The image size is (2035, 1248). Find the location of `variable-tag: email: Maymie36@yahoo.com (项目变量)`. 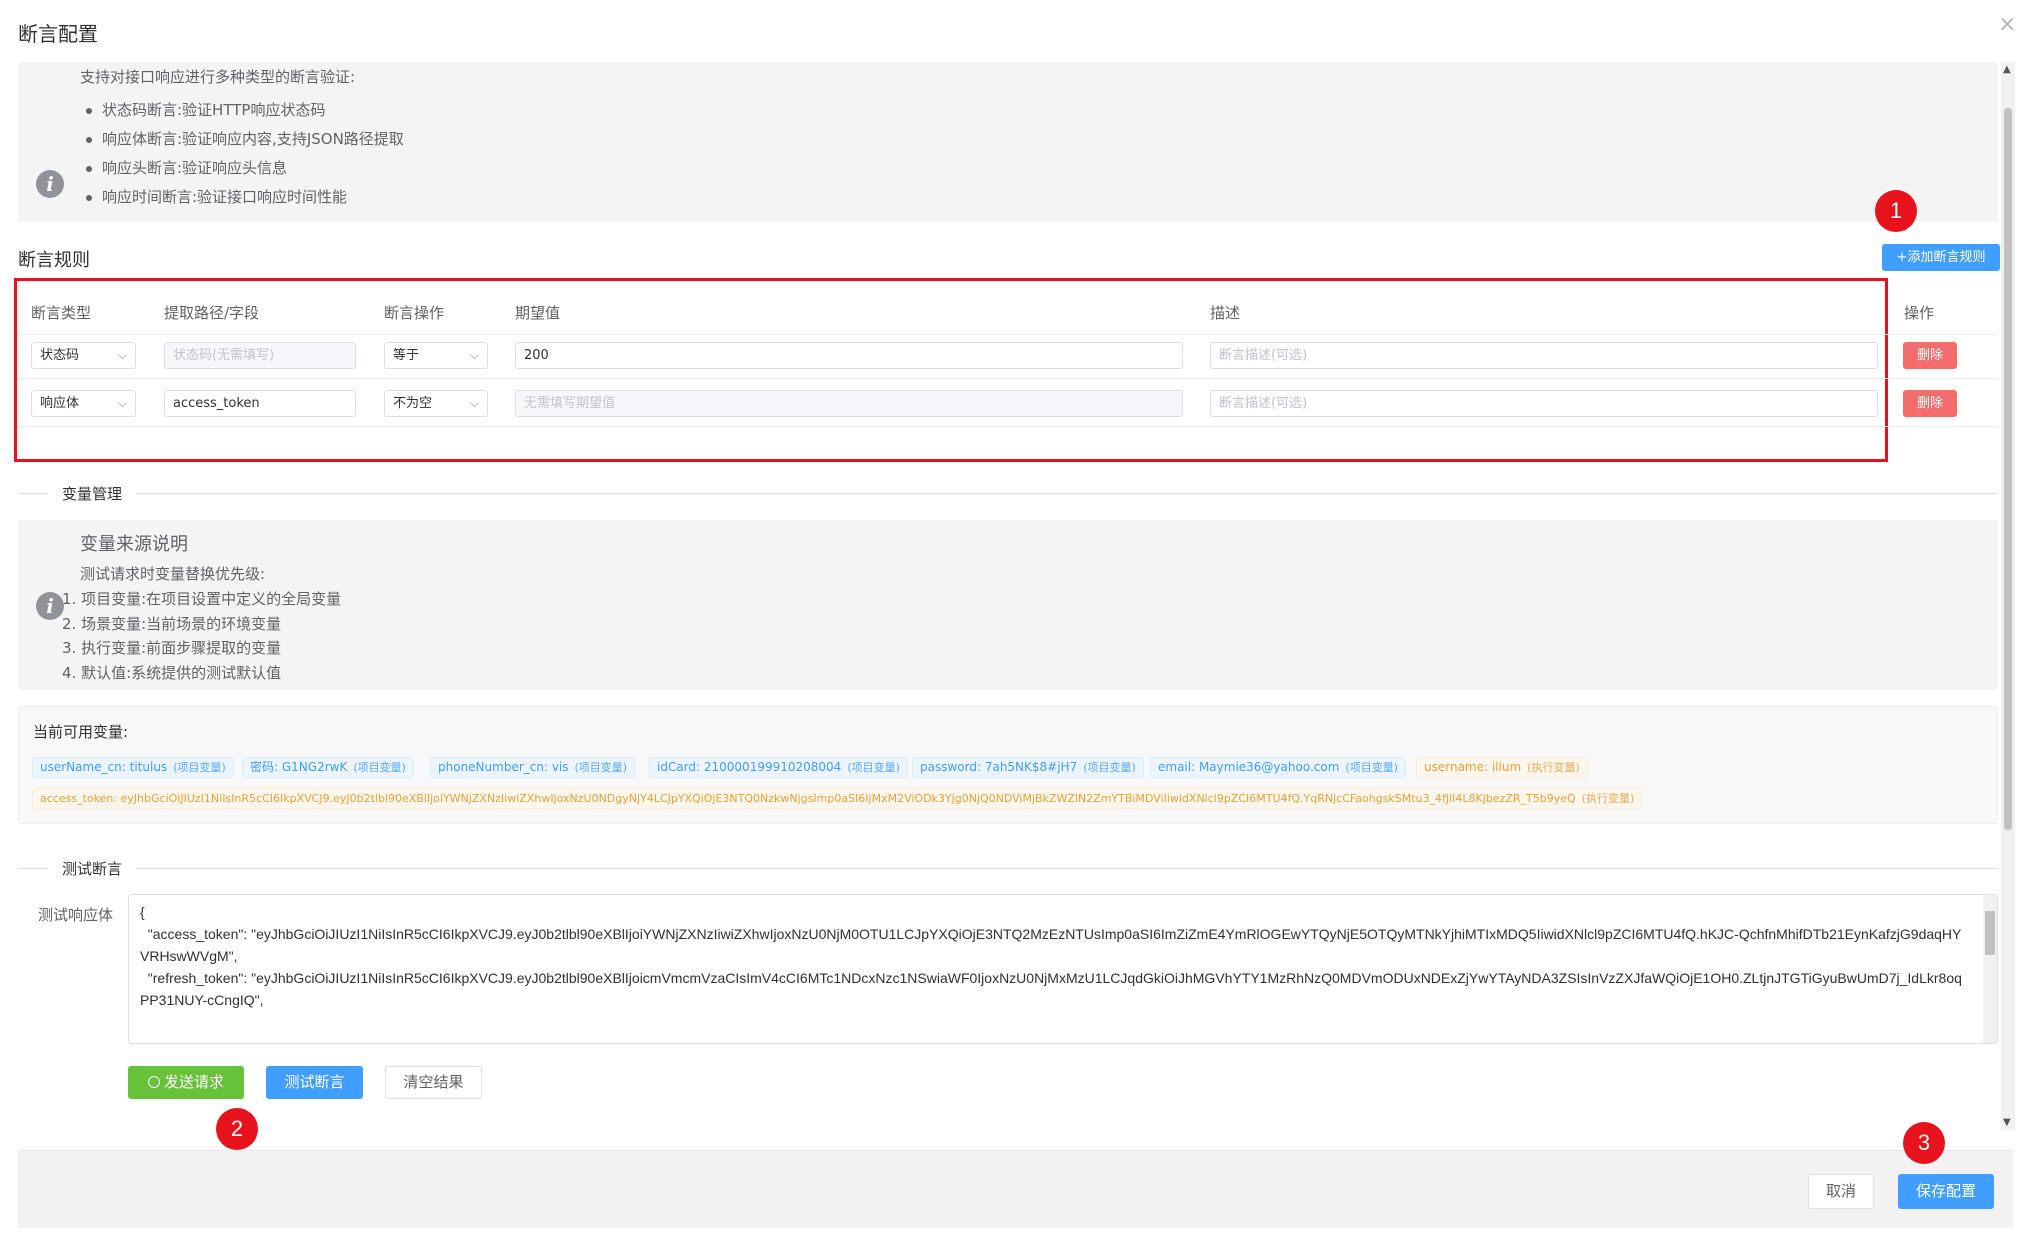

variable-tag: email: Maymie36@yahoo.com (项目变量) is located at coordinates (1278, 767).